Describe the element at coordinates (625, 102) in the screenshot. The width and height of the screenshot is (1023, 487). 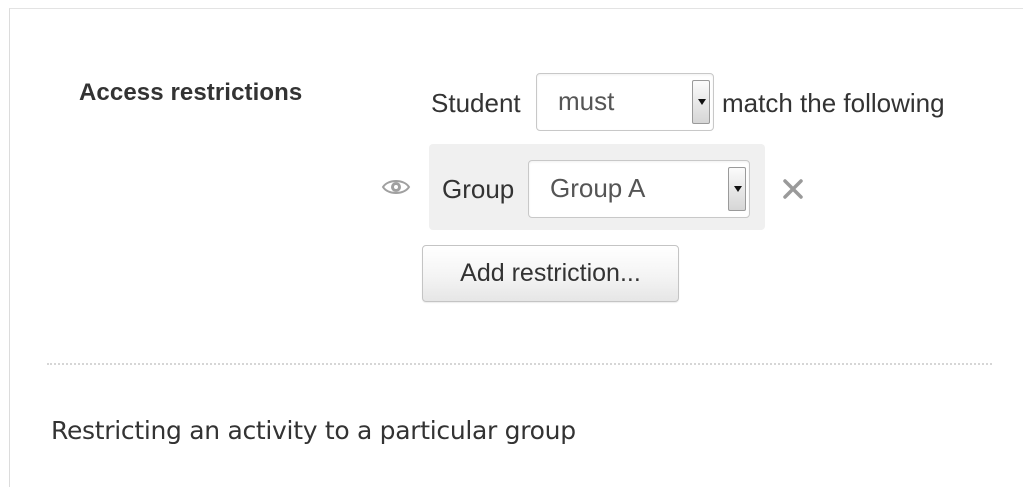
I see `must-select: must` at that location.